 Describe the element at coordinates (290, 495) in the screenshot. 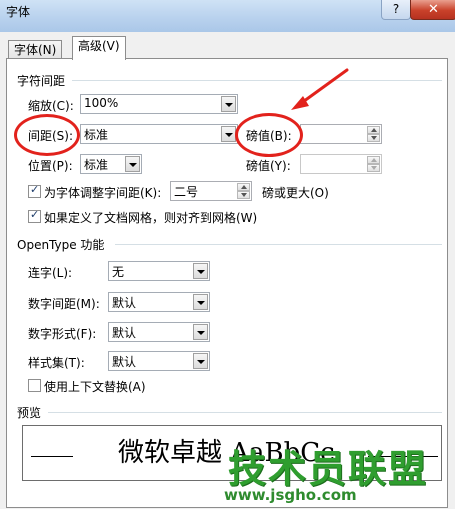

I see `watermark-url: www.jsgho.com` at that location.